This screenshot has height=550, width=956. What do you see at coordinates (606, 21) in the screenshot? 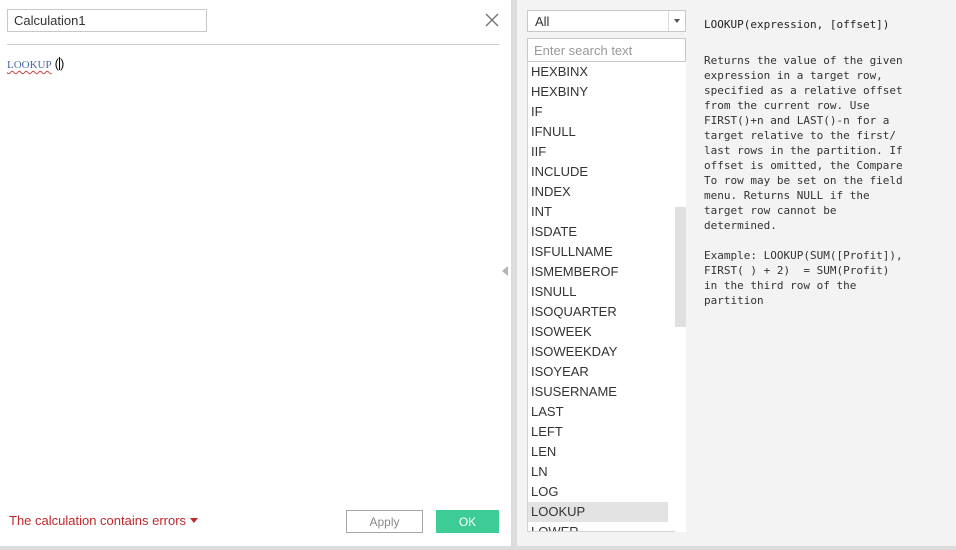
I see `function-category-select: All` at bounding box center [606, 21].